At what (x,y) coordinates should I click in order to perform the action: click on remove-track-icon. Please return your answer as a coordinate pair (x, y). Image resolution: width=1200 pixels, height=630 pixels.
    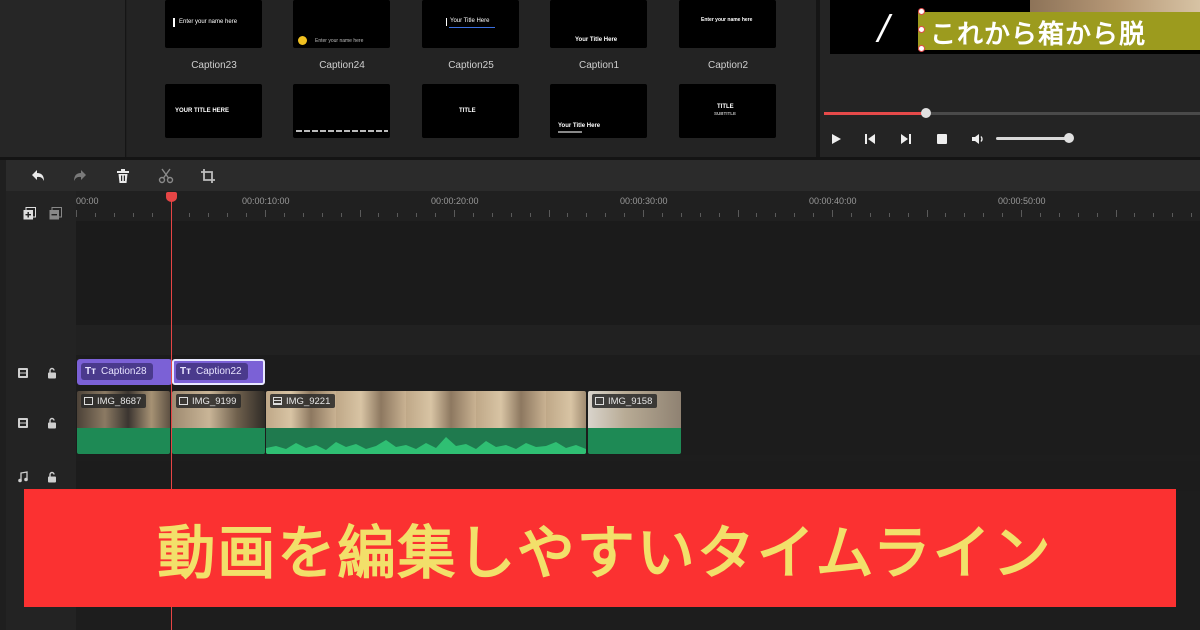
    Looking at the image, I should click on (55, 213).